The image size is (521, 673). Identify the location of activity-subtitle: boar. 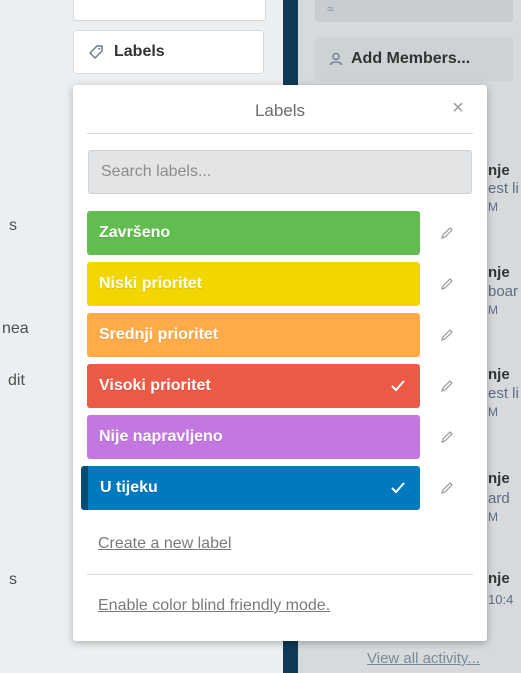
(503, 291).